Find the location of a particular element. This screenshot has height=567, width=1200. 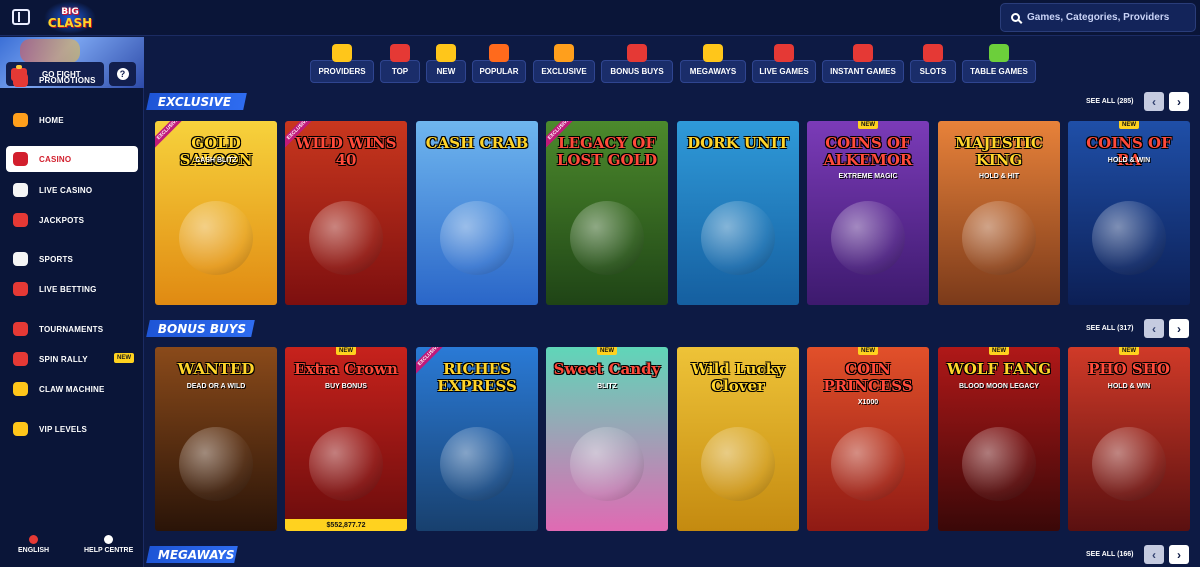

sidebar-item-casino: CASINO is located at coordinates (72, 159).